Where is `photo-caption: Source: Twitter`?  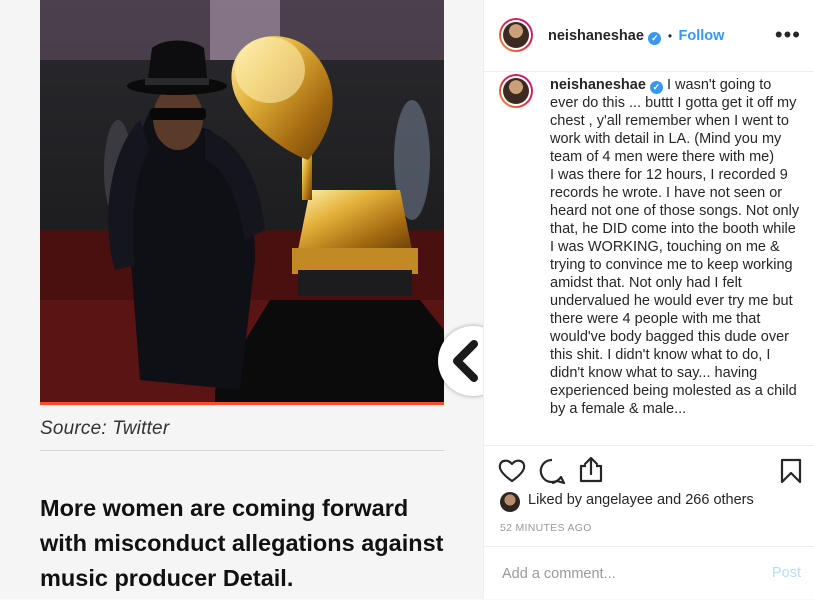 photo-caption: Source: Twitter is located at coordinates (105, 428).